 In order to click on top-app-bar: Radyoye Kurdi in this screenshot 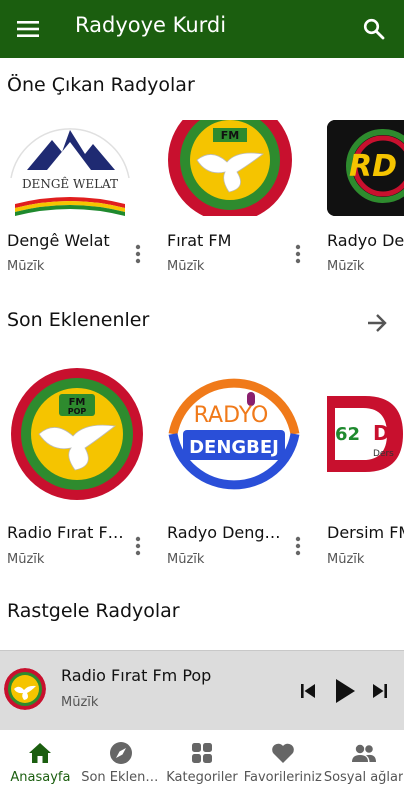, I will do `click(202, 29)`.